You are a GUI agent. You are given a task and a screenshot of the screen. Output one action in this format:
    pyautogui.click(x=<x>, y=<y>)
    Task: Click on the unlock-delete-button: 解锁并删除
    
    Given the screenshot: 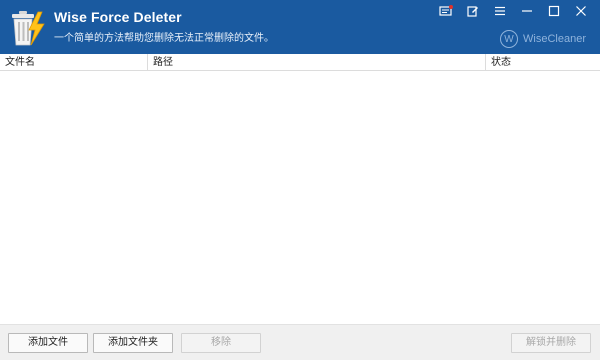 What is the action you would take?
    pyautogui.click(x=551, y=343)
    